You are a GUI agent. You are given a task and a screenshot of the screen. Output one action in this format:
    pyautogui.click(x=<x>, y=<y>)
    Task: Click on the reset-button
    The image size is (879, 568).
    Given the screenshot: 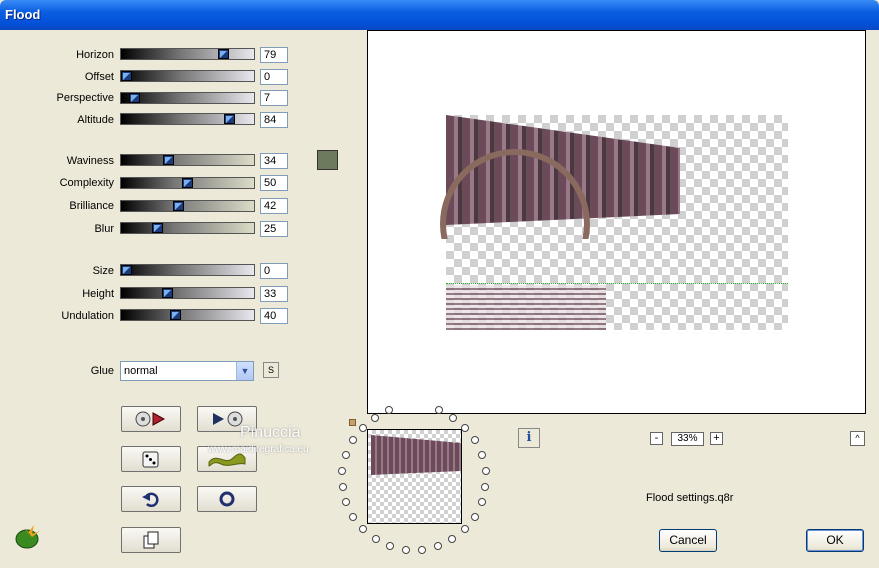 What is the action you would take?
    pyautogui.click(x=227, y=499)
    